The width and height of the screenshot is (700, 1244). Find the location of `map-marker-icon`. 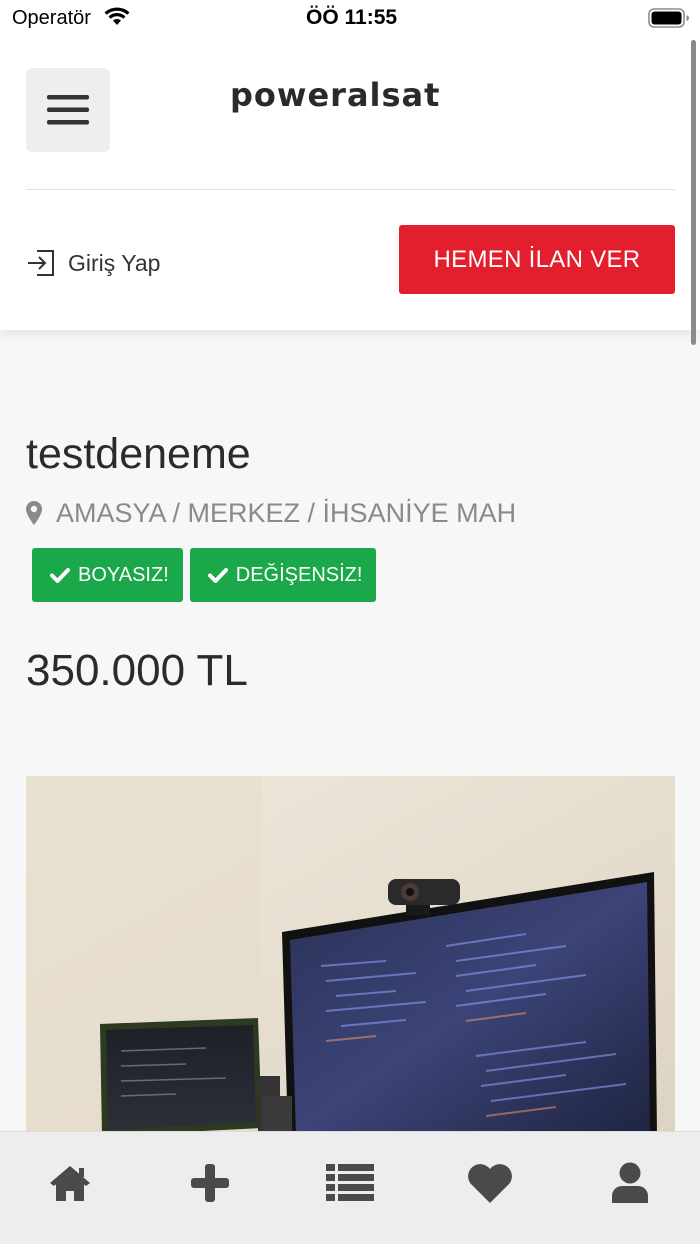

map-marker-icon is located at coordinates (34, 513).